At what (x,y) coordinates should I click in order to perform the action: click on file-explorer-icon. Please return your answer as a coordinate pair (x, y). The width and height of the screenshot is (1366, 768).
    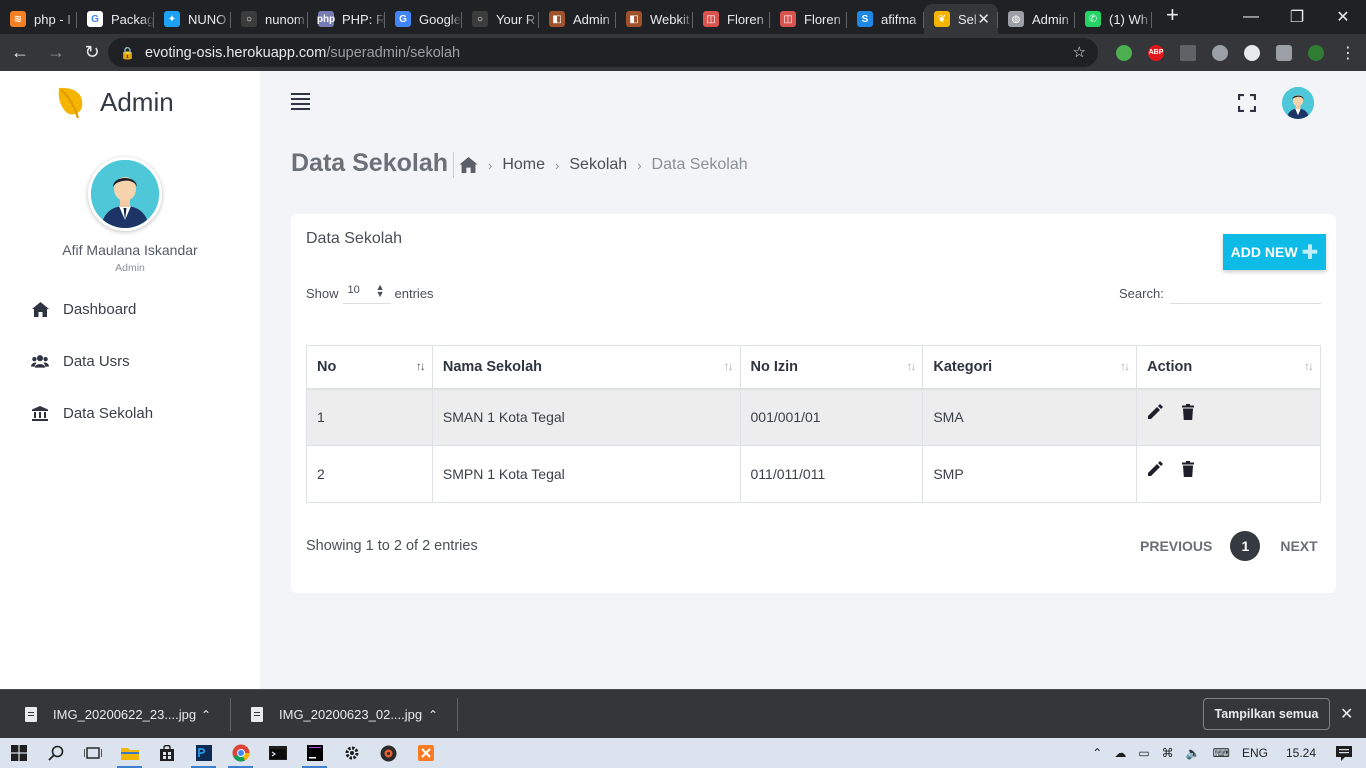
    Looking at the image, I should click on (129, 753).